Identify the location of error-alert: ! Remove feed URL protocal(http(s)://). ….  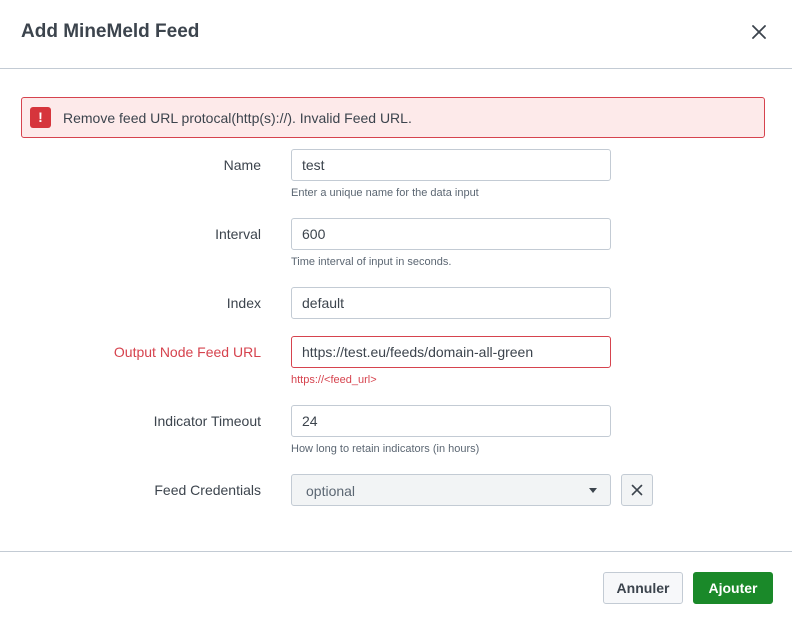
(393, 117).